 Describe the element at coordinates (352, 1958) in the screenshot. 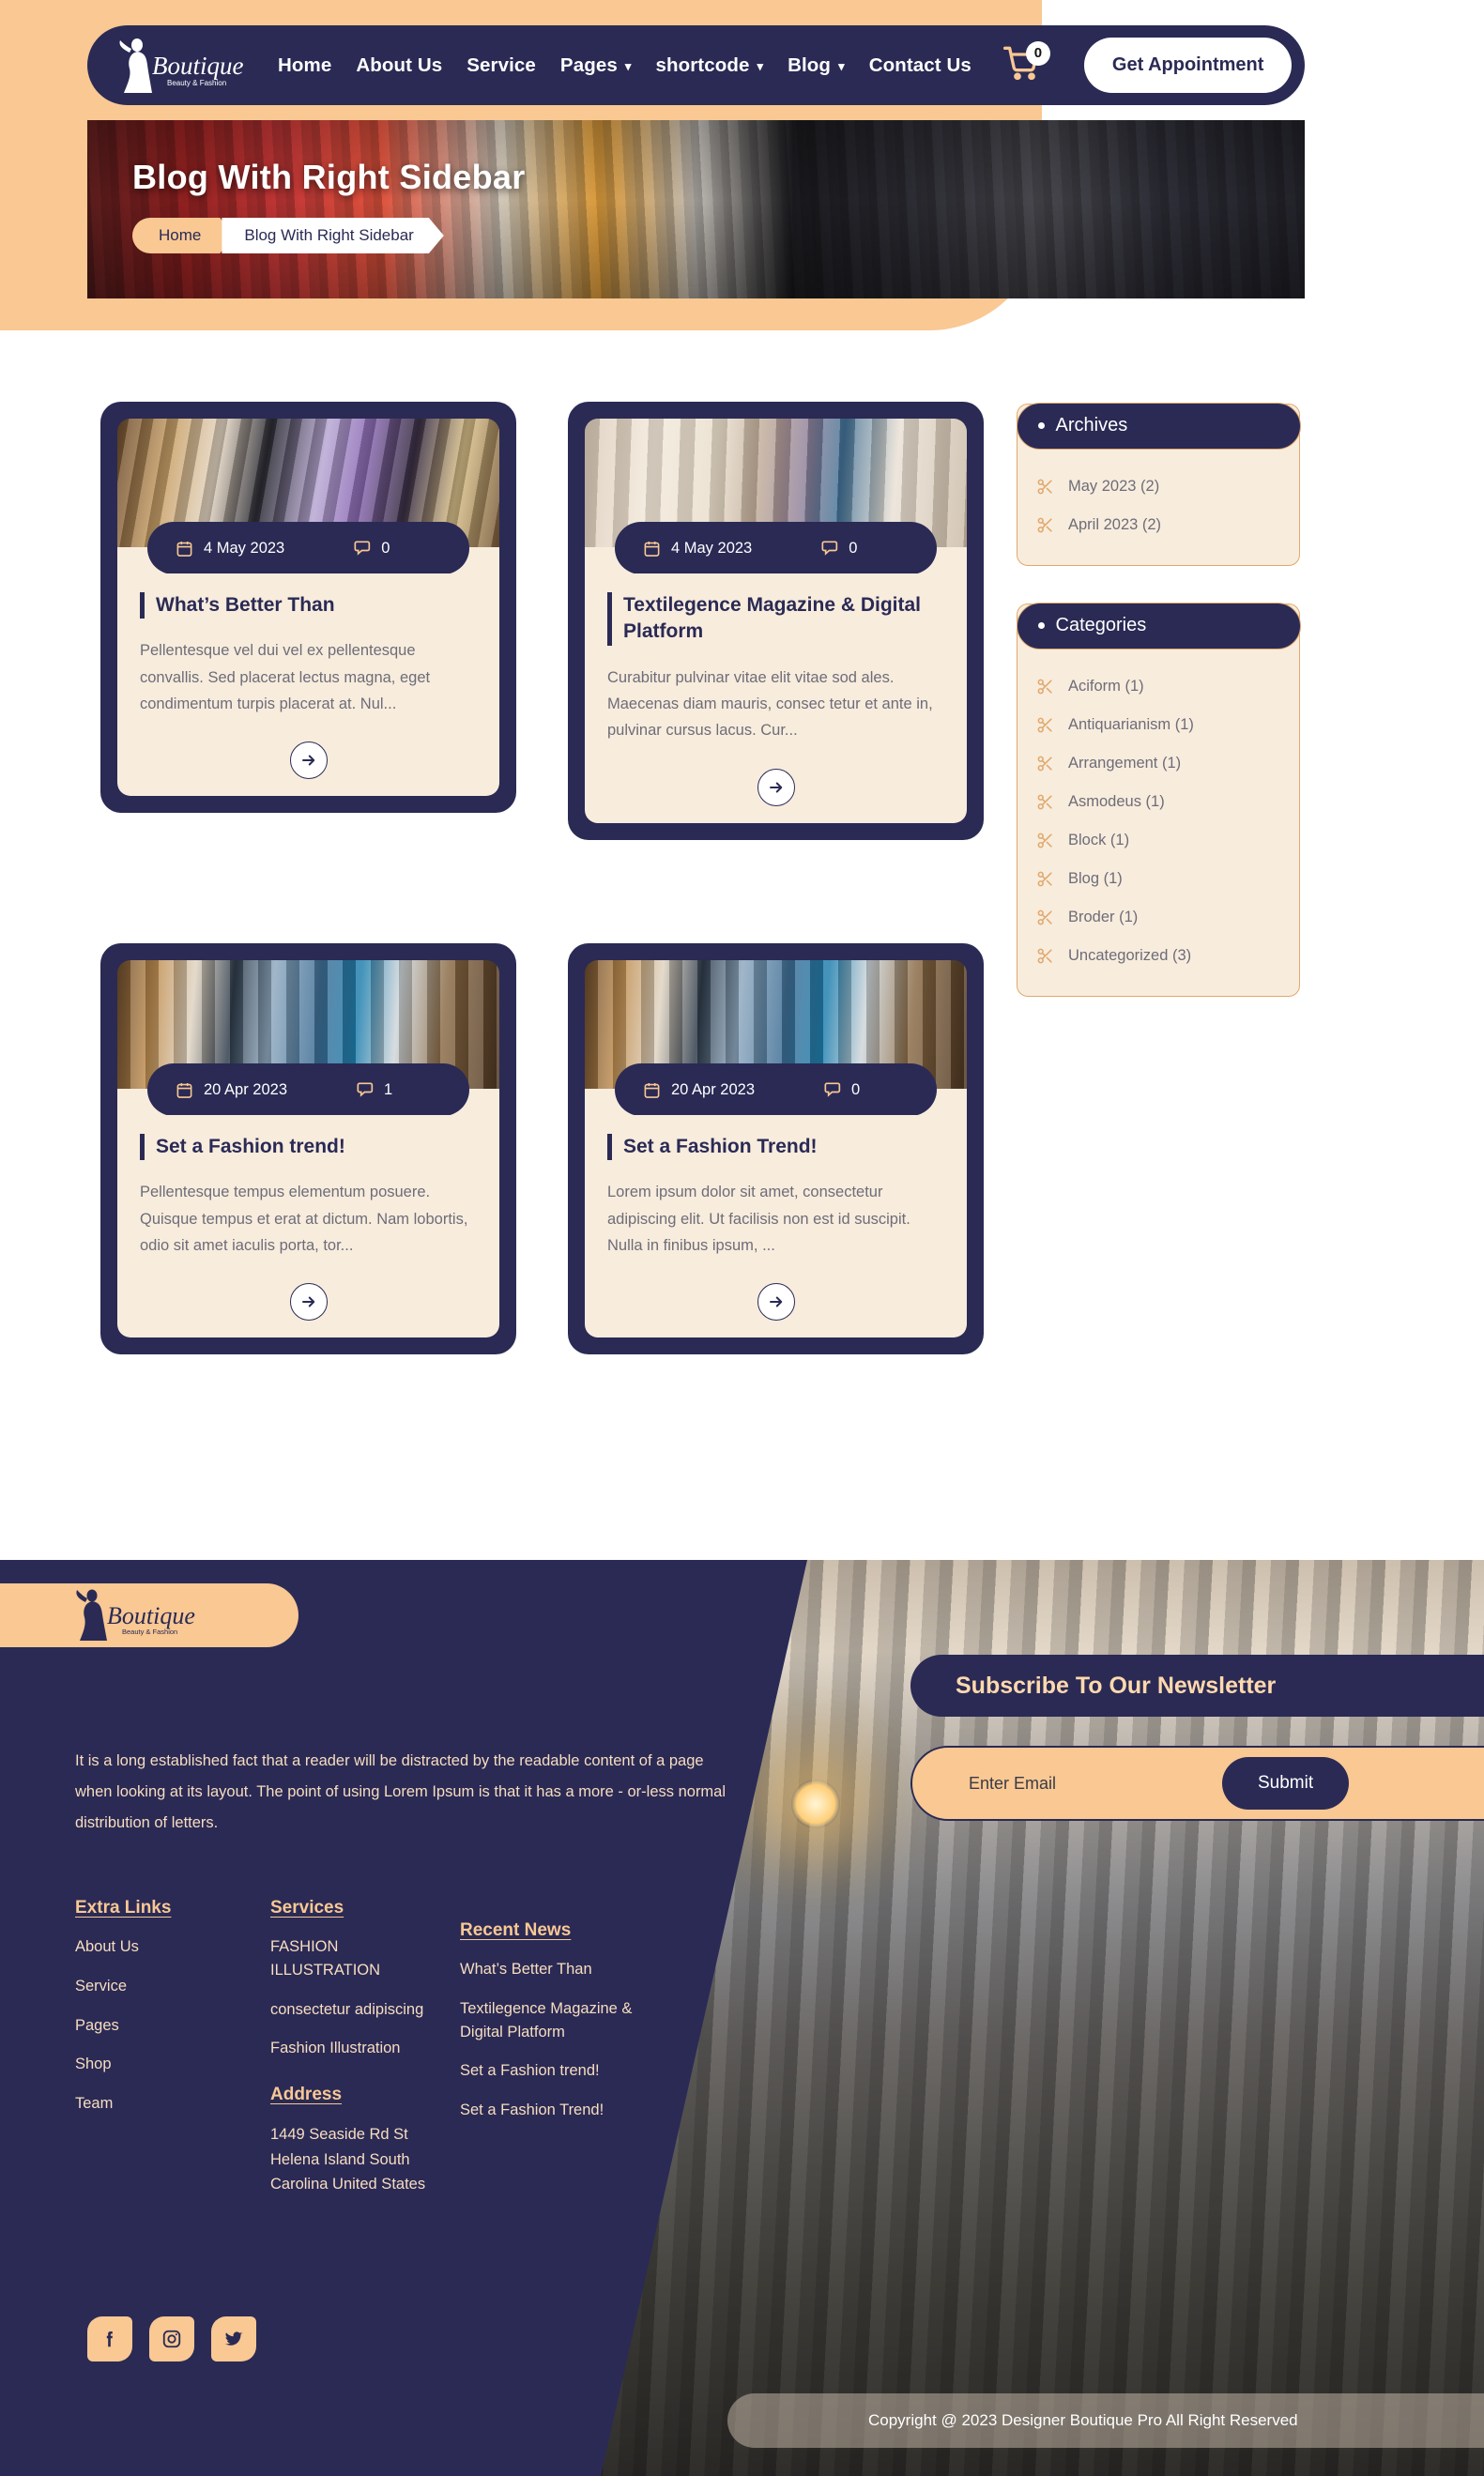

I see `footer-service-fashion-illustration: FASHION ILLUSTRATION` at that location.